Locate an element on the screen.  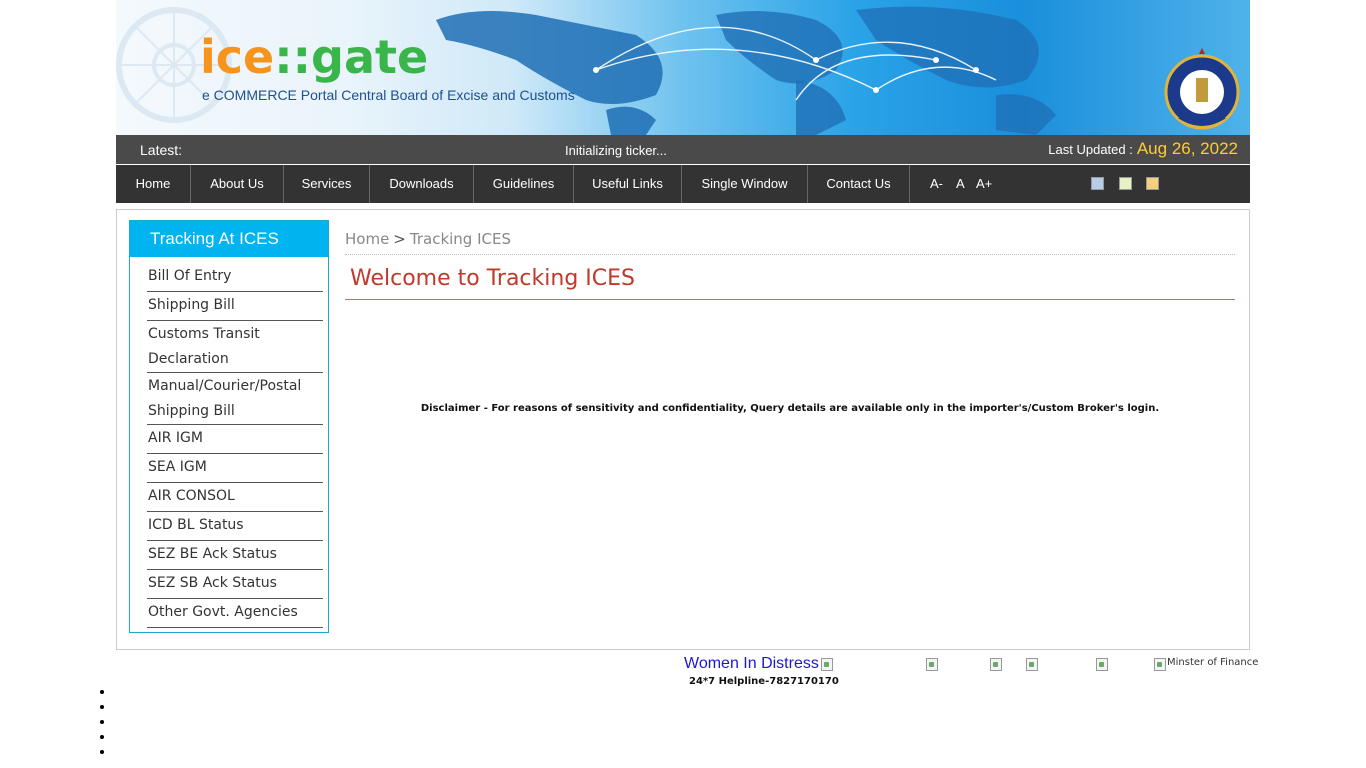
last-updated-label: Last Updated : is located at coordinates (1090, 149).